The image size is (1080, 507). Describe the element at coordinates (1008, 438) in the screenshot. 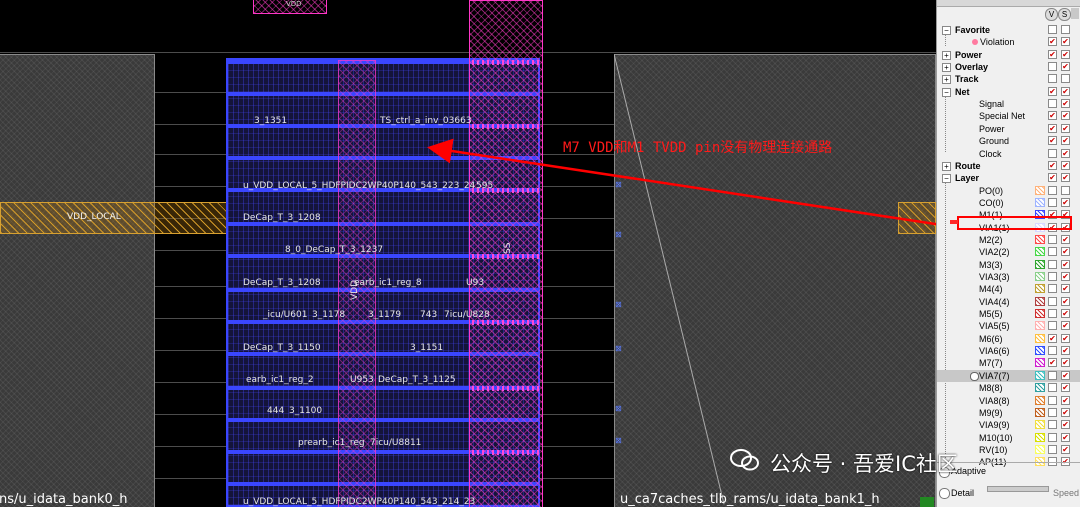

I see `tree-row-m10-10: M10(10) ✔` at that location.